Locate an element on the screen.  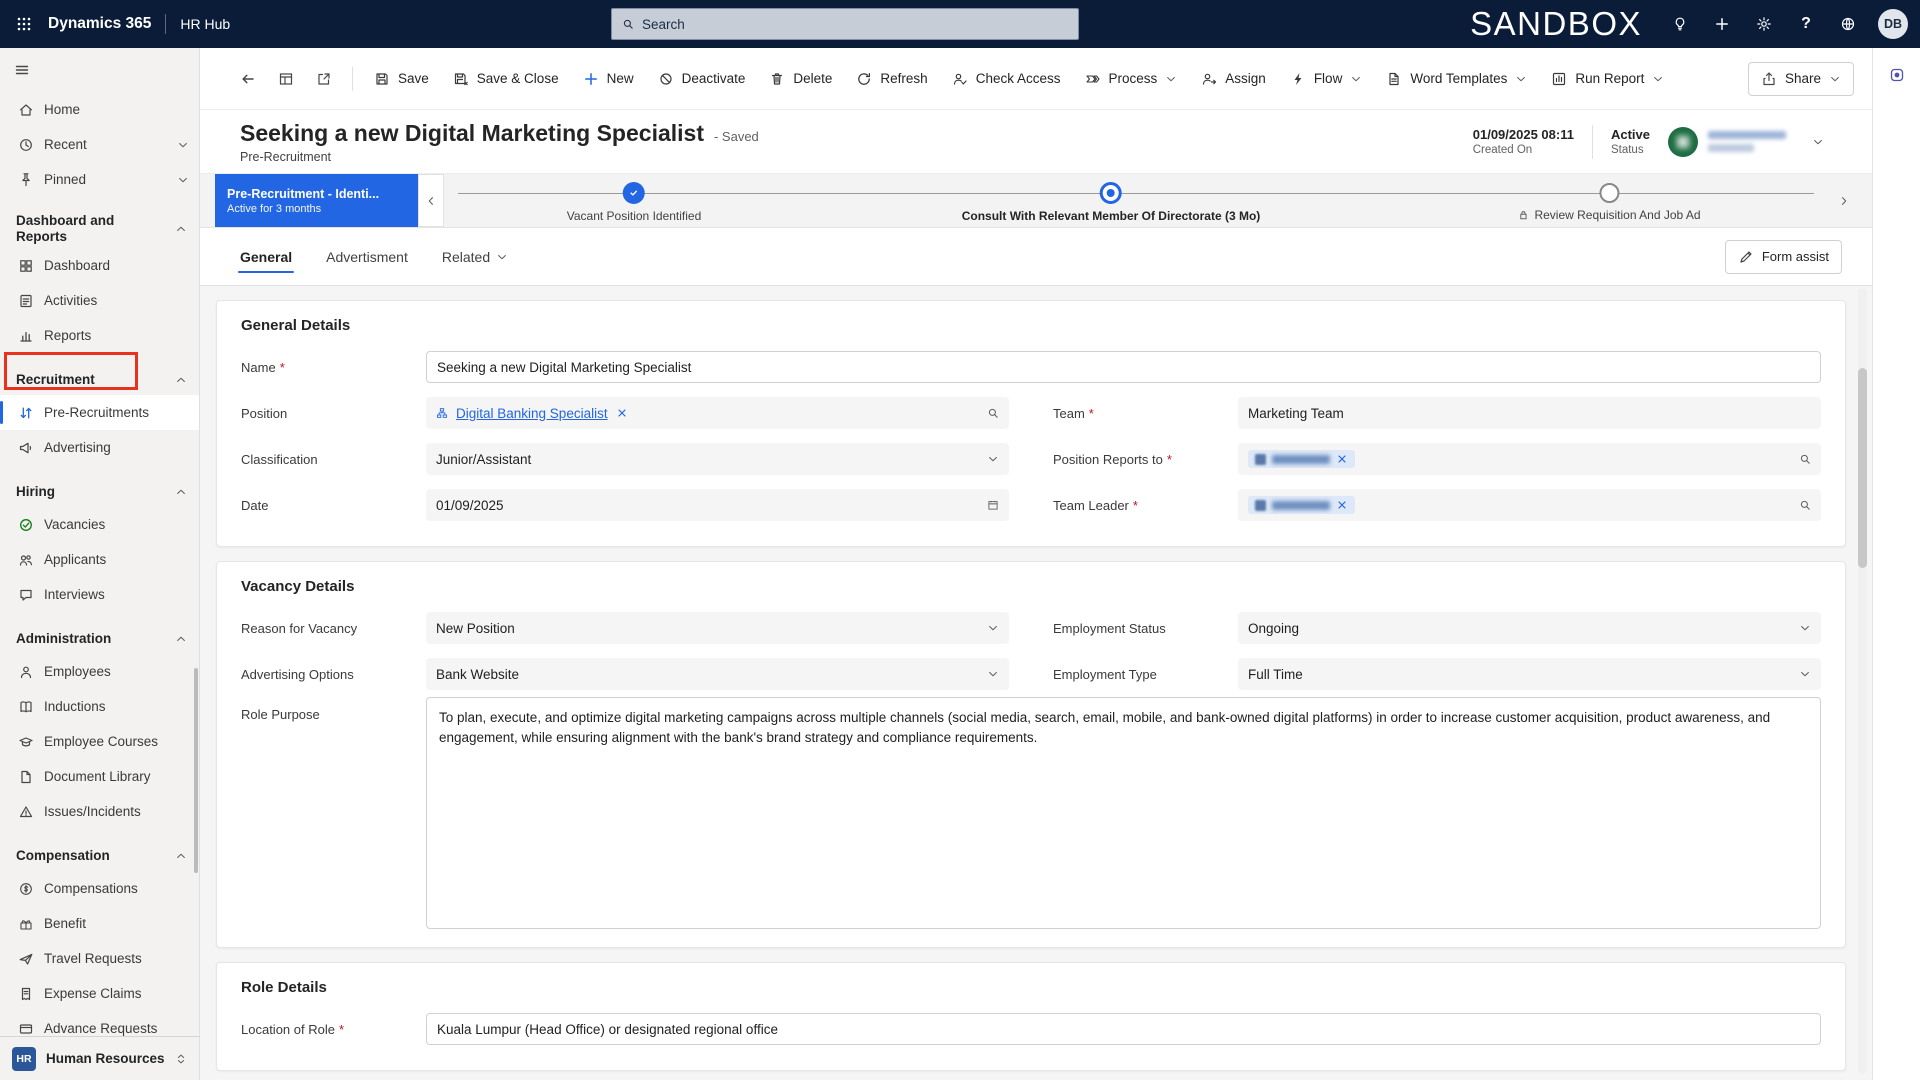
sidebar-item-inductions: Inductions is located at coordinates (99, 706).